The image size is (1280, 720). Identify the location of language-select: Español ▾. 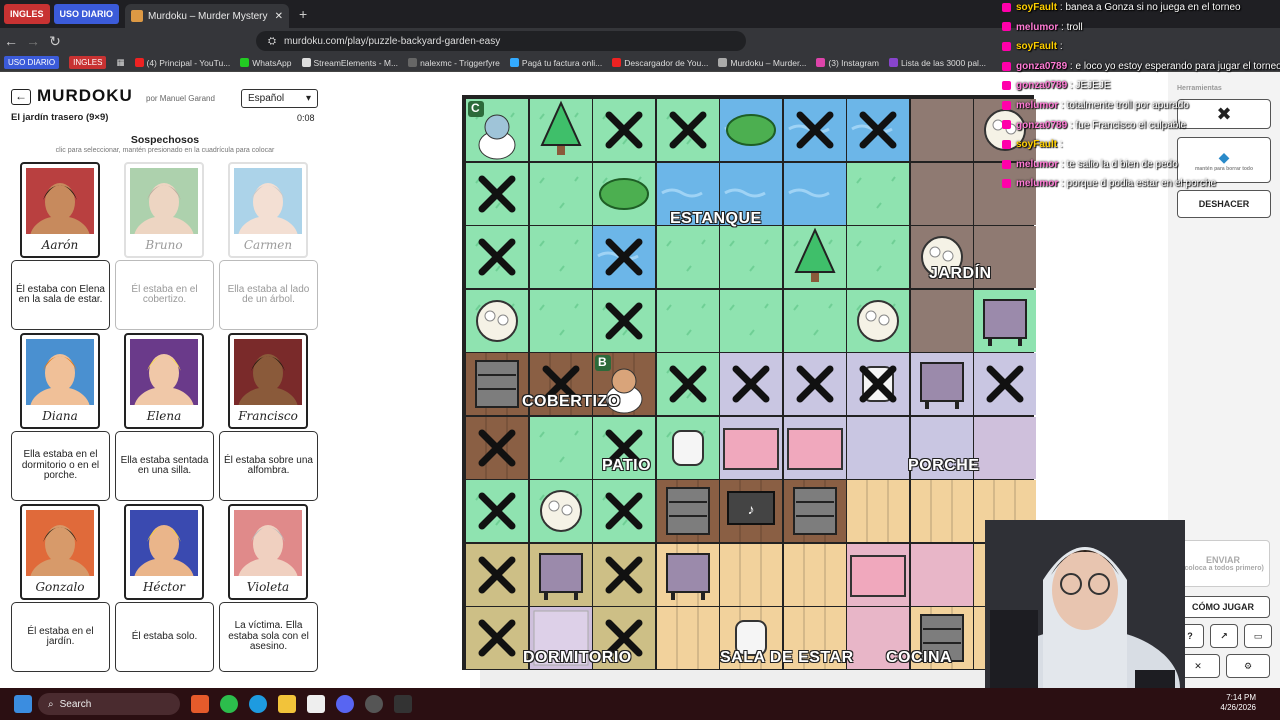
(279, 98).